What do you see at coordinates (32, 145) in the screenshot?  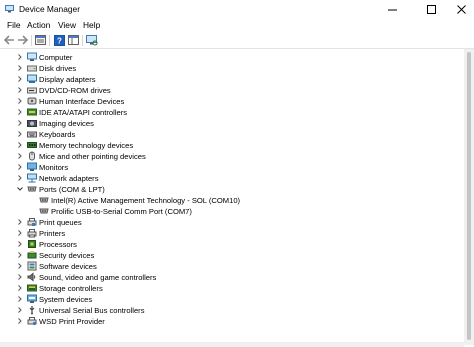 I see `memory-icon` at bounding box center [32, 145].